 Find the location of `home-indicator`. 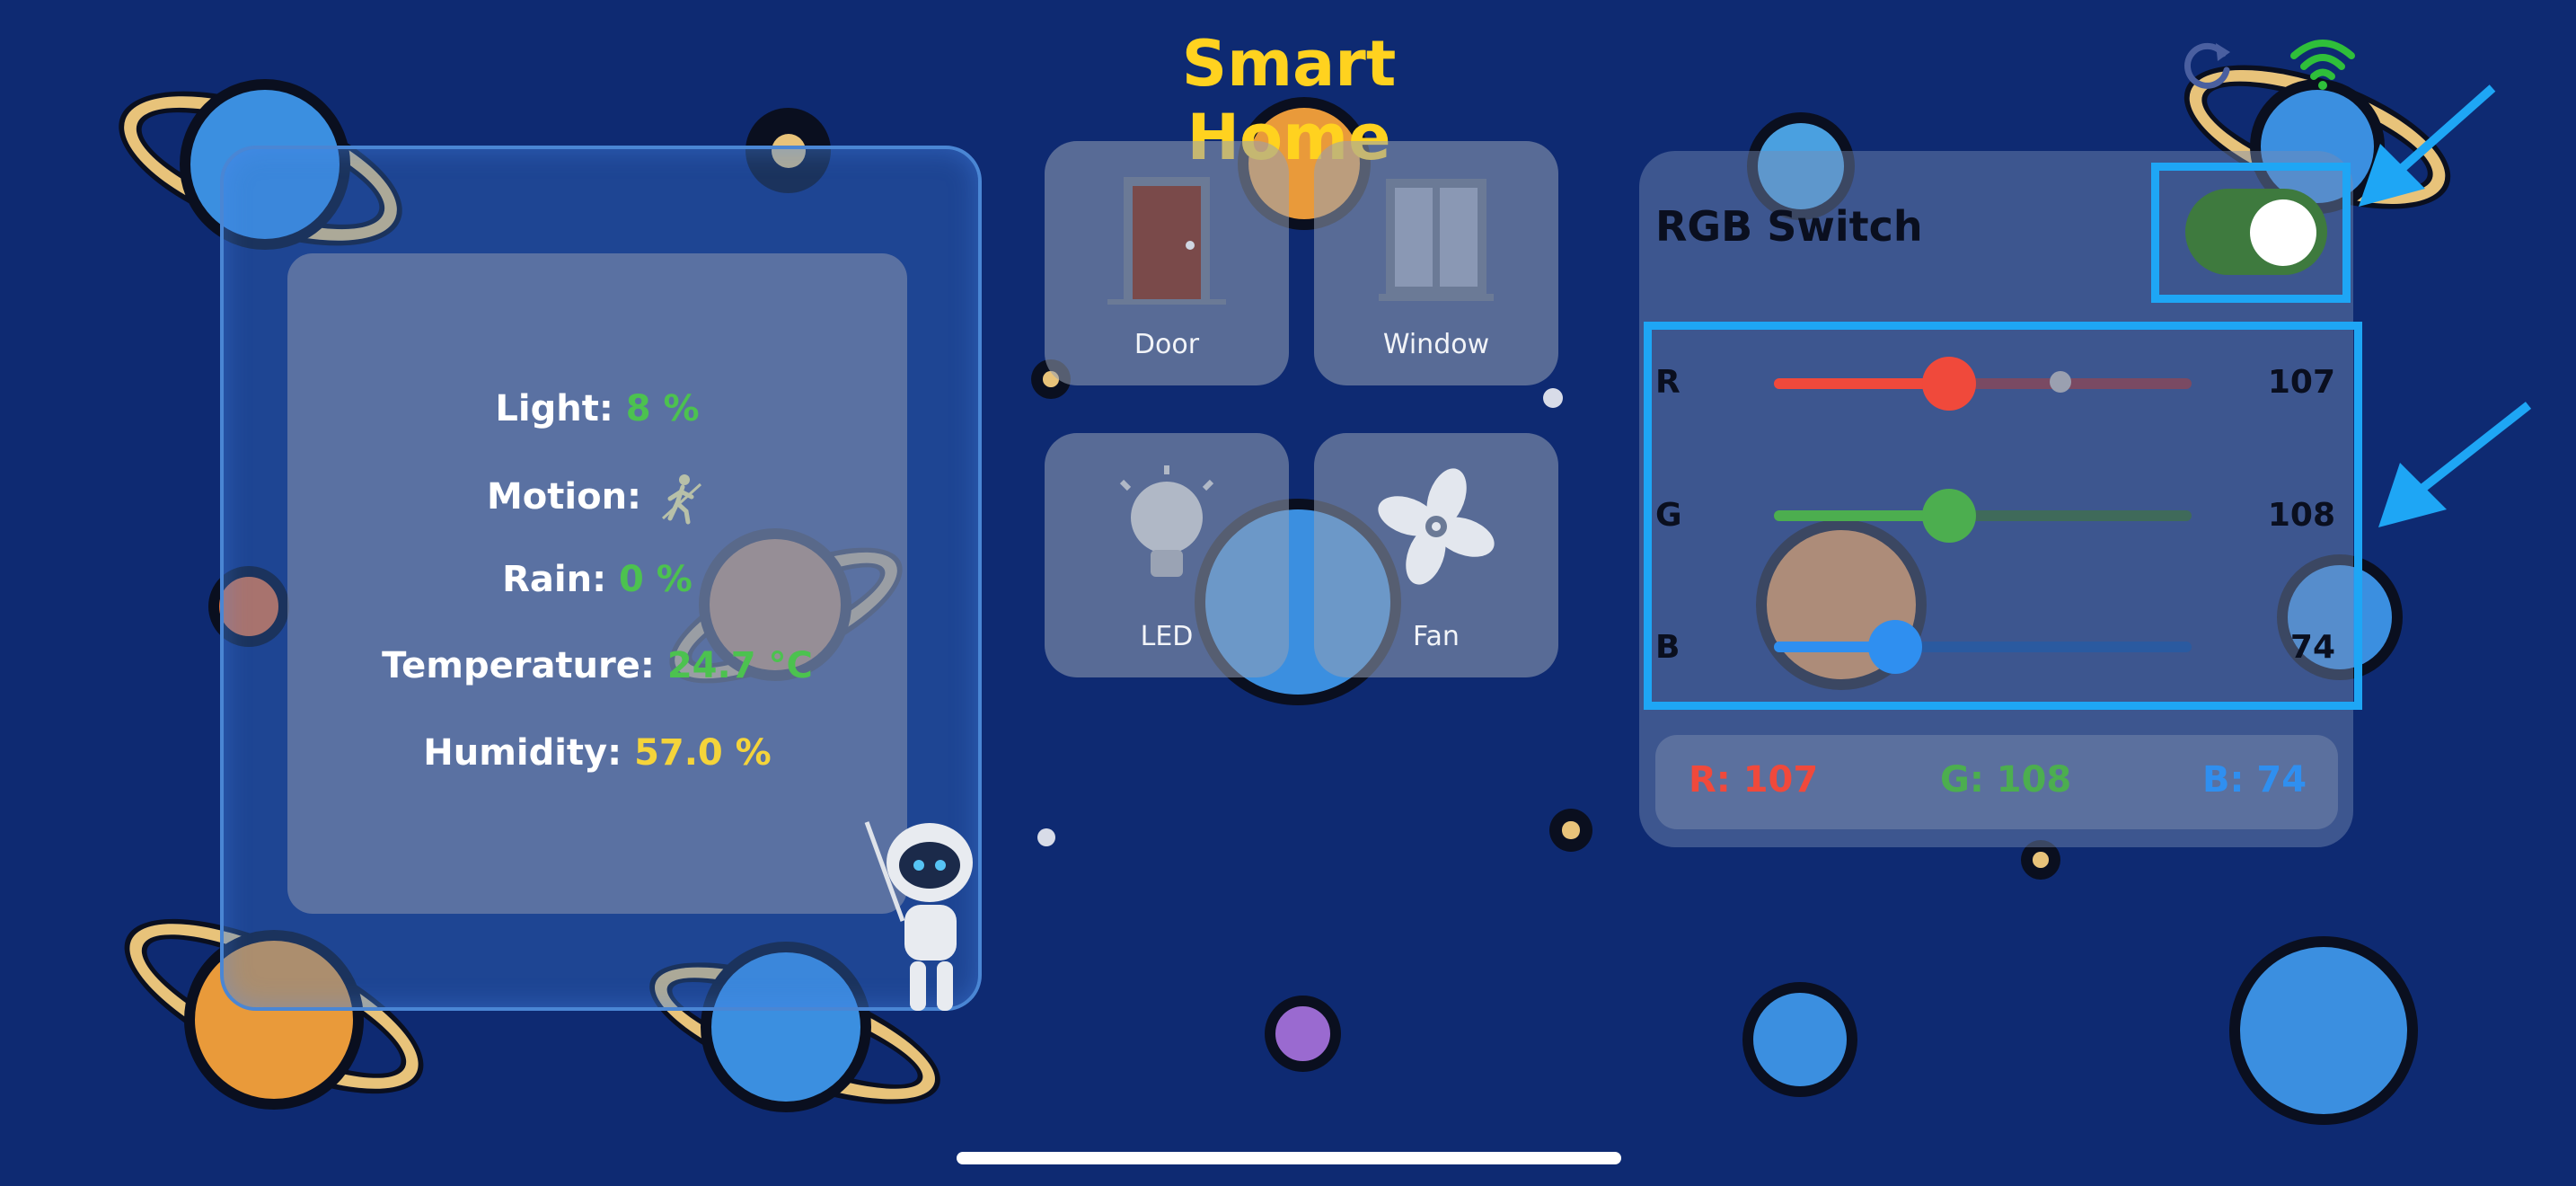

home-indicator is located at coordinates (1289, 1158).